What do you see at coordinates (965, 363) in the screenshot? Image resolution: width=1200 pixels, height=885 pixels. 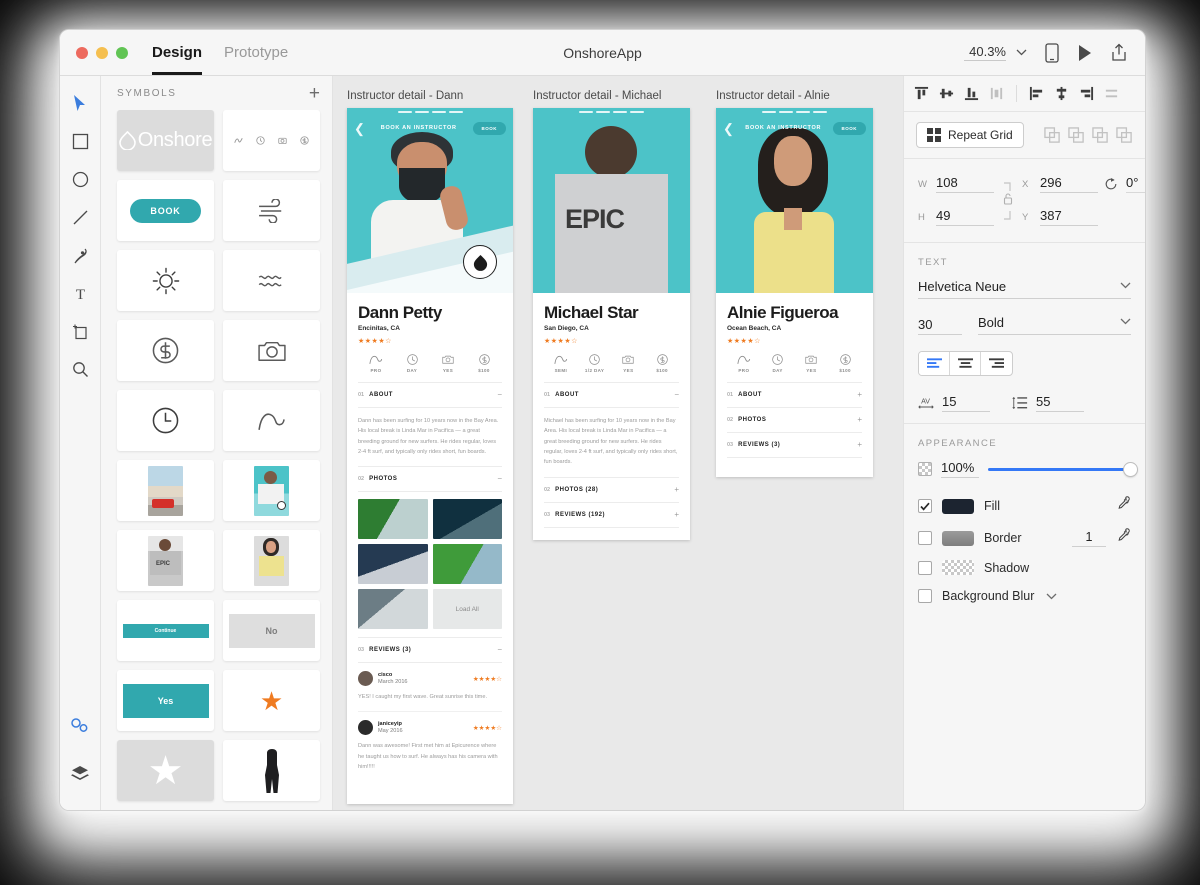 I see `align-center-button` at bounding box center [965, 363].